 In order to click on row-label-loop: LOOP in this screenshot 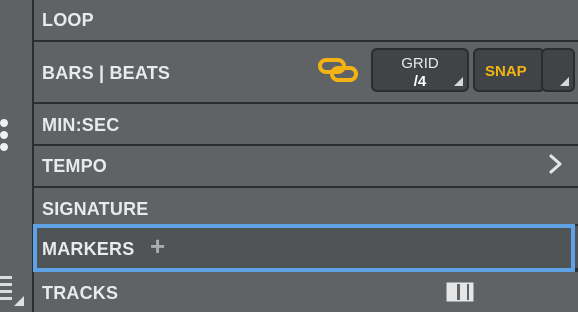, I will do `click(68, 20)`.